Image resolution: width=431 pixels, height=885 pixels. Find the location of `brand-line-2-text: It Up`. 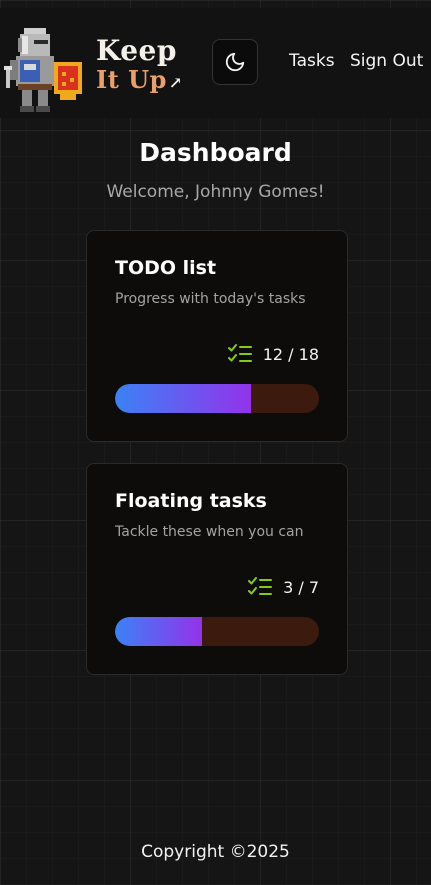

brand-line-2-text: It Up is located at coordinates (131, 79).